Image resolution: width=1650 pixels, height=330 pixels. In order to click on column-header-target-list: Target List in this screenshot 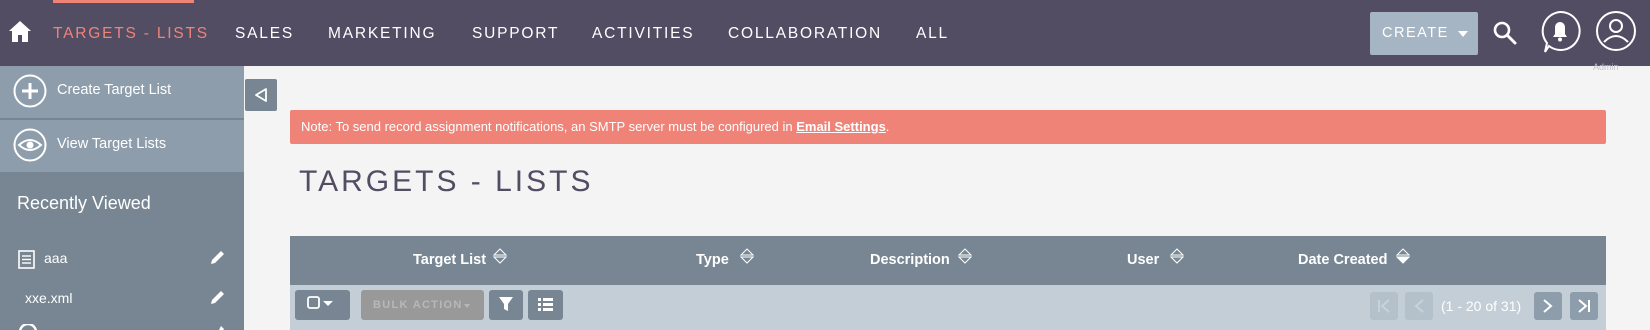, I will do `click(449, 260)`.